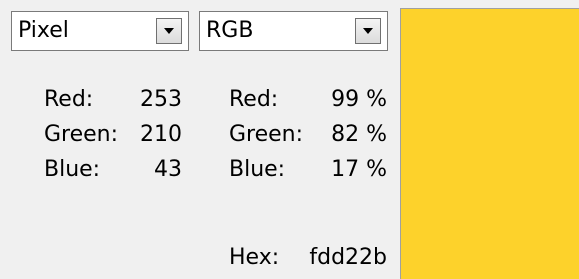  What do you see at coordinates (254, 99) in the screenshot?
I see `rgb-red-label: Red:` at bounding box center [254, 99].